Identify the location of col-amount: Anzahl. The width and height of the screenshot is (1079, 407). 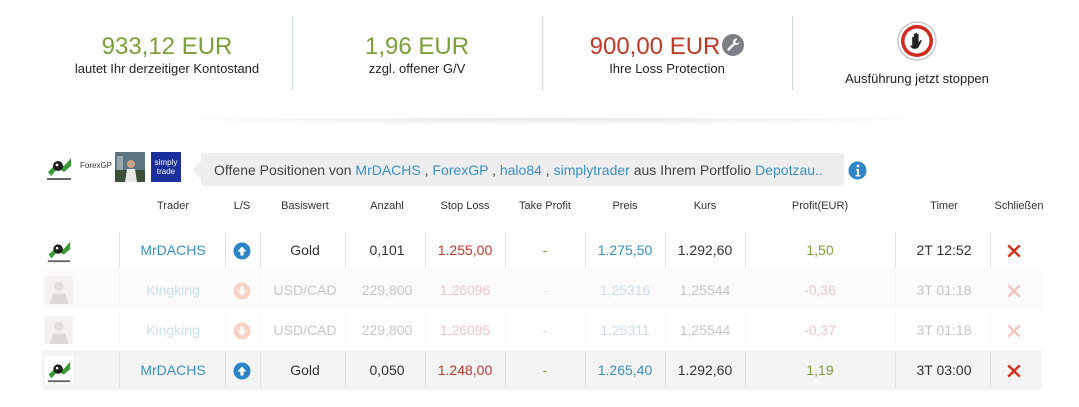
(387, 206).